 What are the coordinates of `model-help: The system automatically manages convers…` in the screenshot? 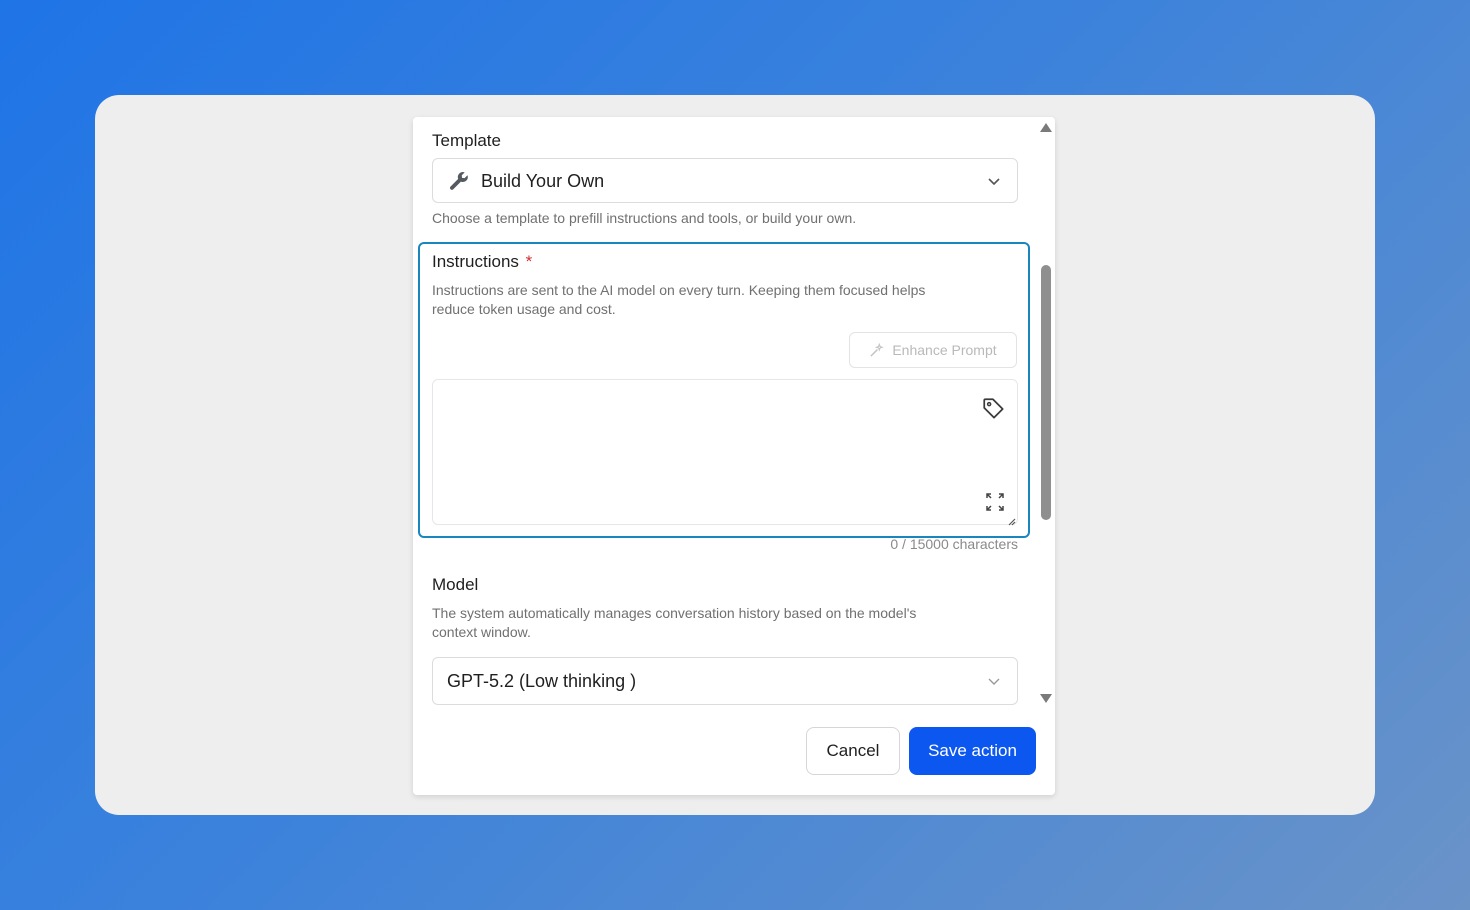 It's located at (674, 622).